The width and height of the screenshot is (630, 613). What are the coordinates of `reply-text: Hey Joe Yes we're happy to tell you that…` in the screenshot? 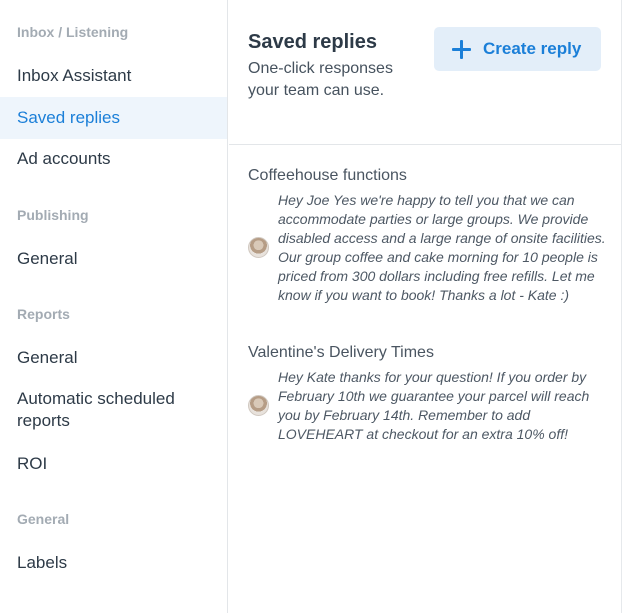 It's located at (442, 247).